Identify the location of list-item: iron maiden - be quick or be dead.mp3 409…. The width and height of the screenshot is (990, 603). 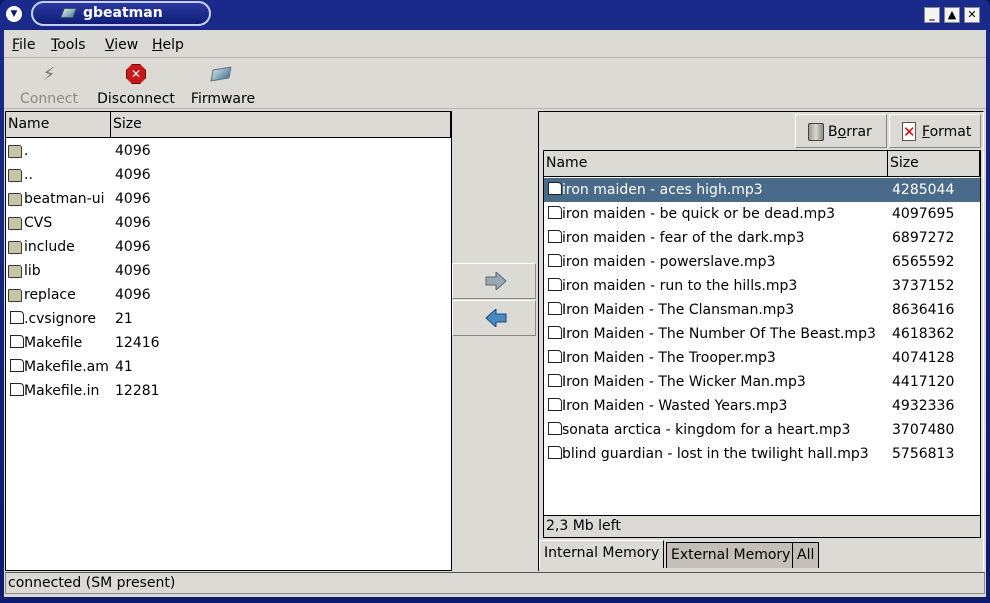
(762, 214).